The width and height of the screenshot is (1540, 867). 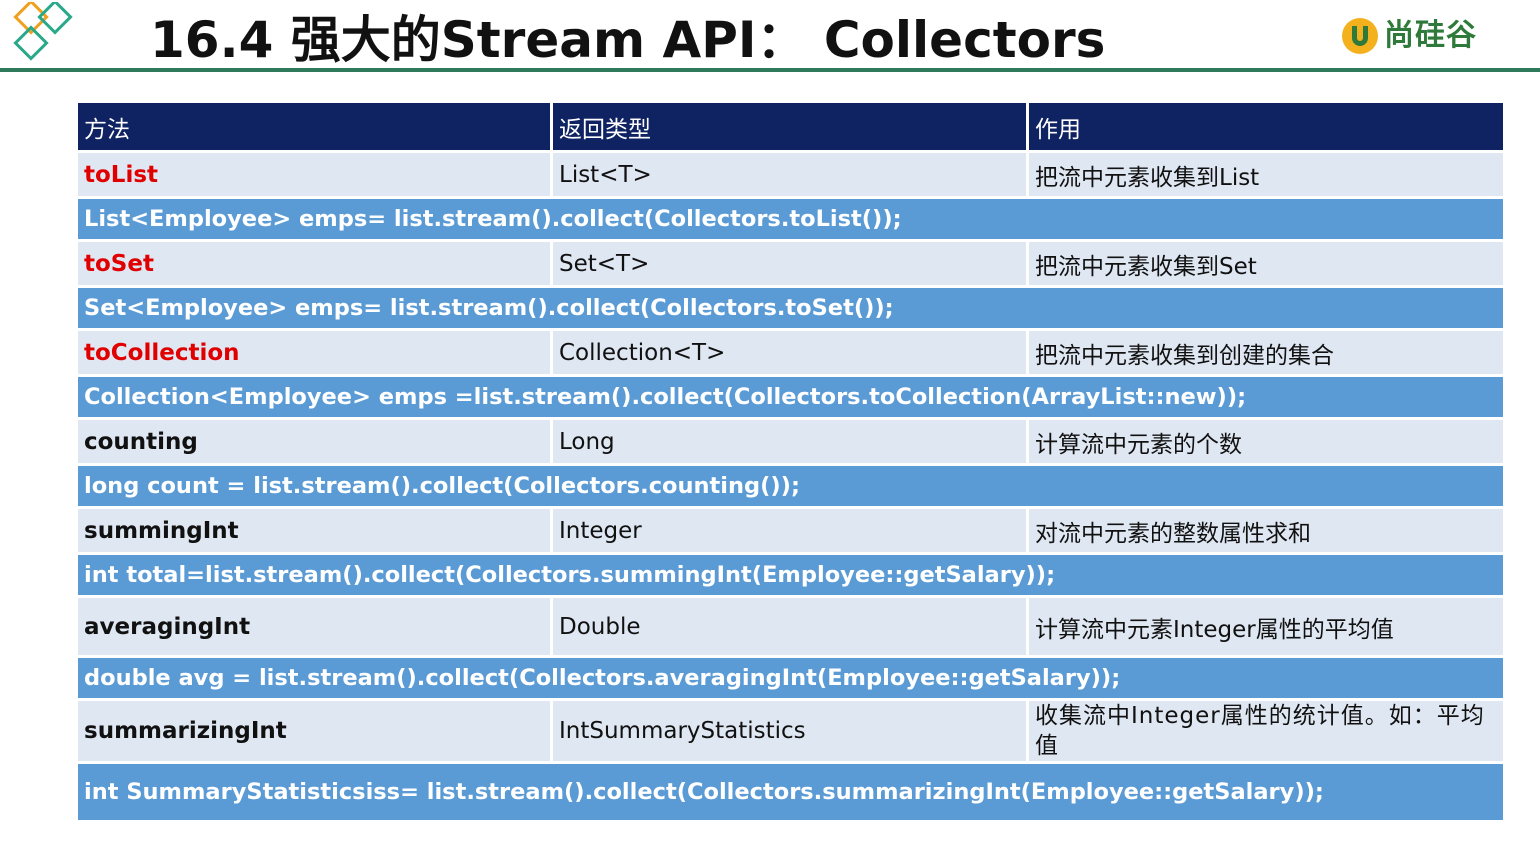 I want to click on brand-name: 尚硅谷, so click(x=1430, y=35).